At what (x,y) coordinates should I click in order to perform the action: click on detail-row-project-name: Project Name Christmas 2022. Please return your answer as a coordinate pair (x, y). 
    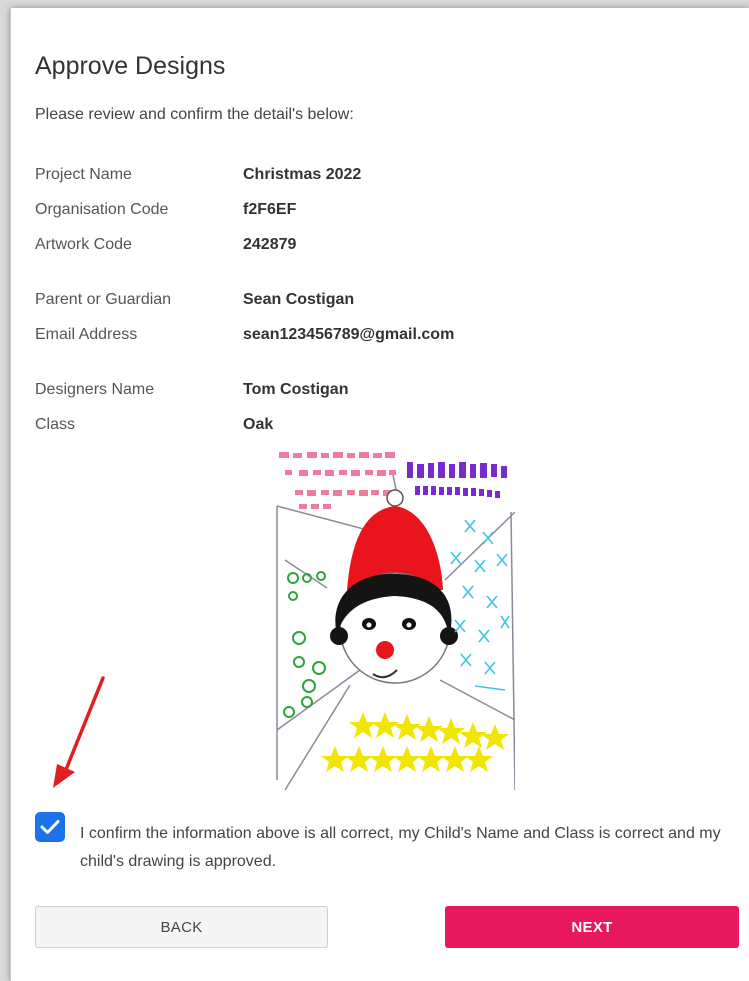
    Looking at the image, I should click on (385, 178).